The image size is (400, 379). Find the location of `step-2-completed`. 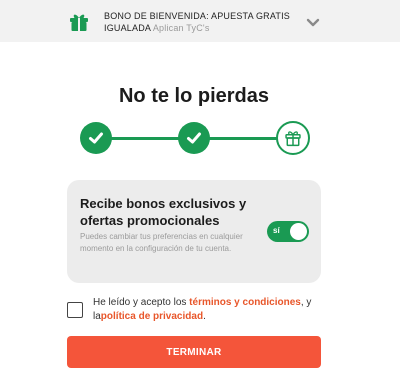

step-2-completed is located at coordinates (194, 138).